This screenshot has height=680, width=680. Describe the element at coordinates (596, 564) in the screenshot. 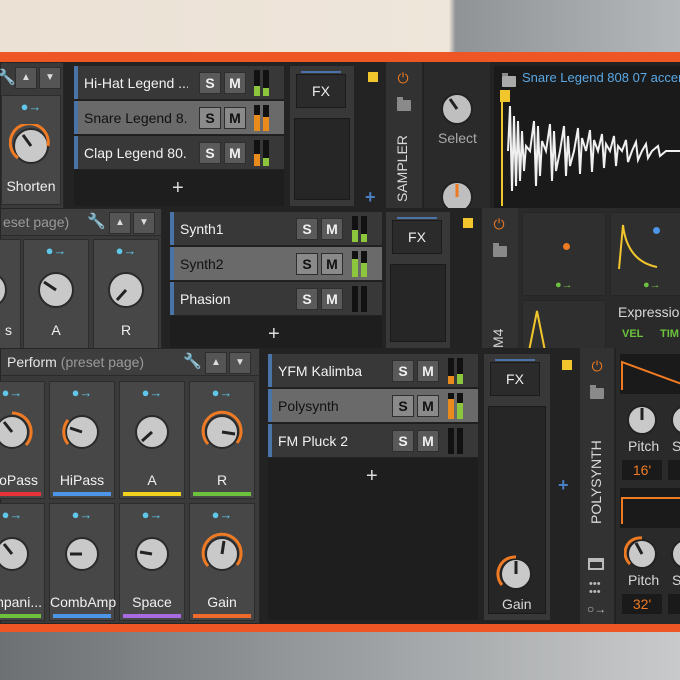

I see `window-icon` at that location.